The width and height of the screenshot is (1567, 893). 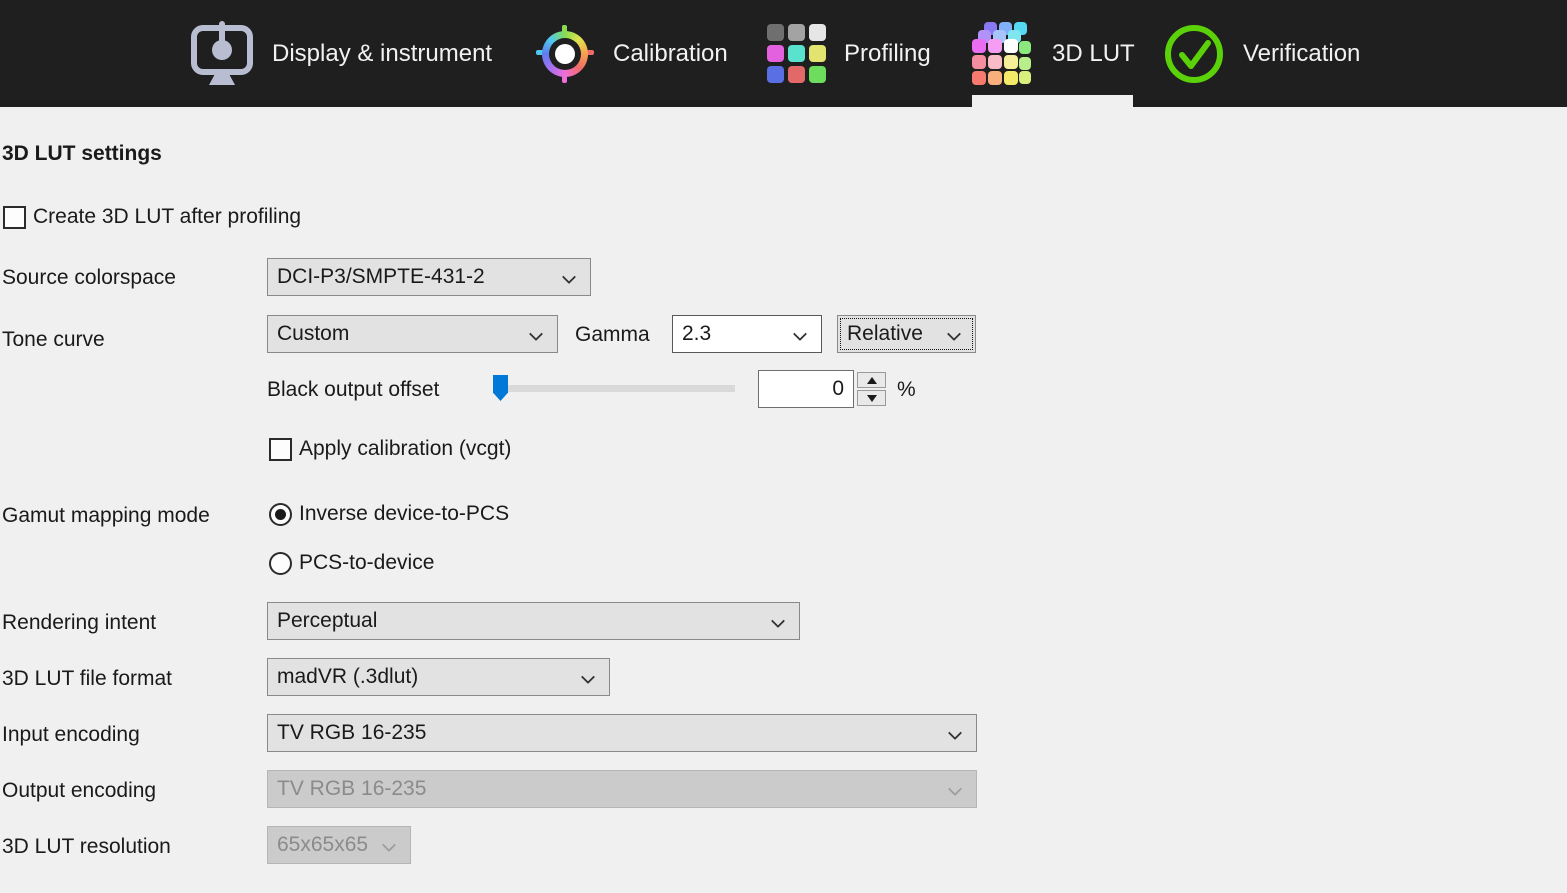 I want to click on create-lut-checkbox-row: Create 3D LUT after profiling, so click(x=152, y=217).